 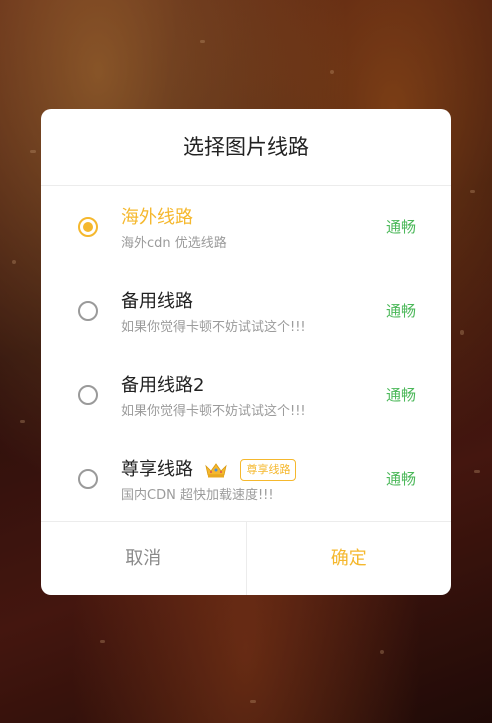 I want to click on route-option-name-row: 尊享线路 尊享线路, so click(x=209, y=468).